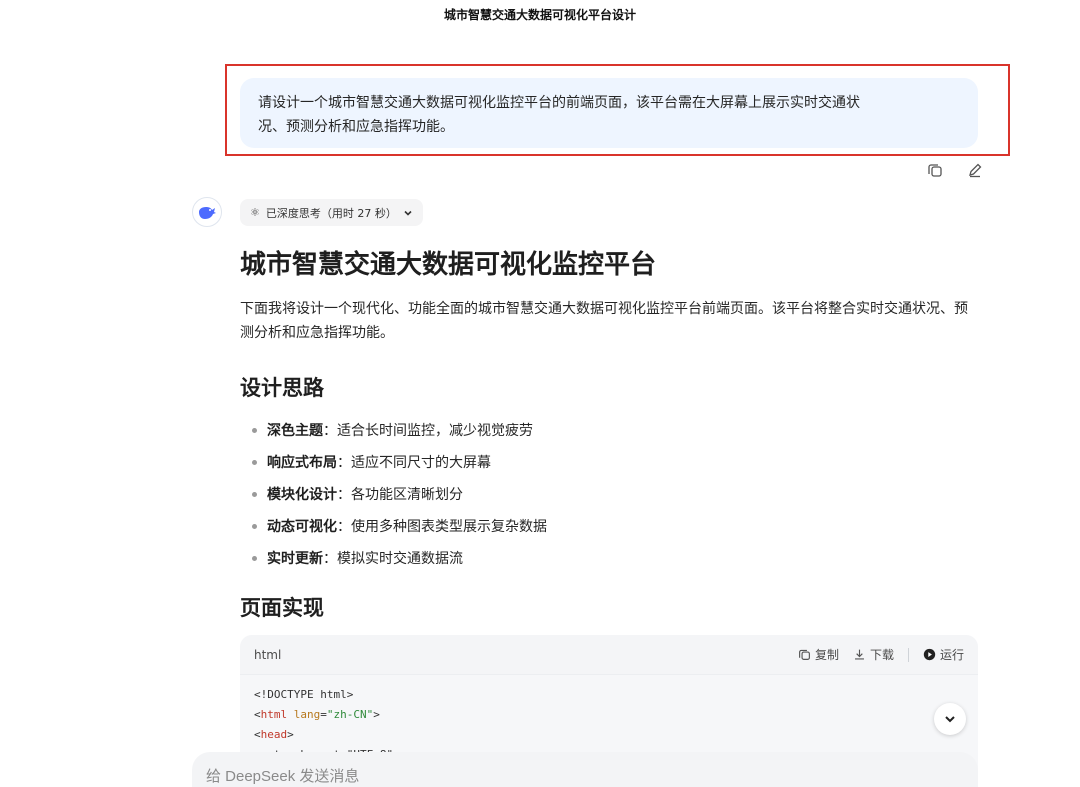 The height and width of the screenshot is (787, 1080). What do you see at coordinates (295, 431) in the screenshot?
I see `bullet-term: 深色主题` at bounding box center [295, 431].